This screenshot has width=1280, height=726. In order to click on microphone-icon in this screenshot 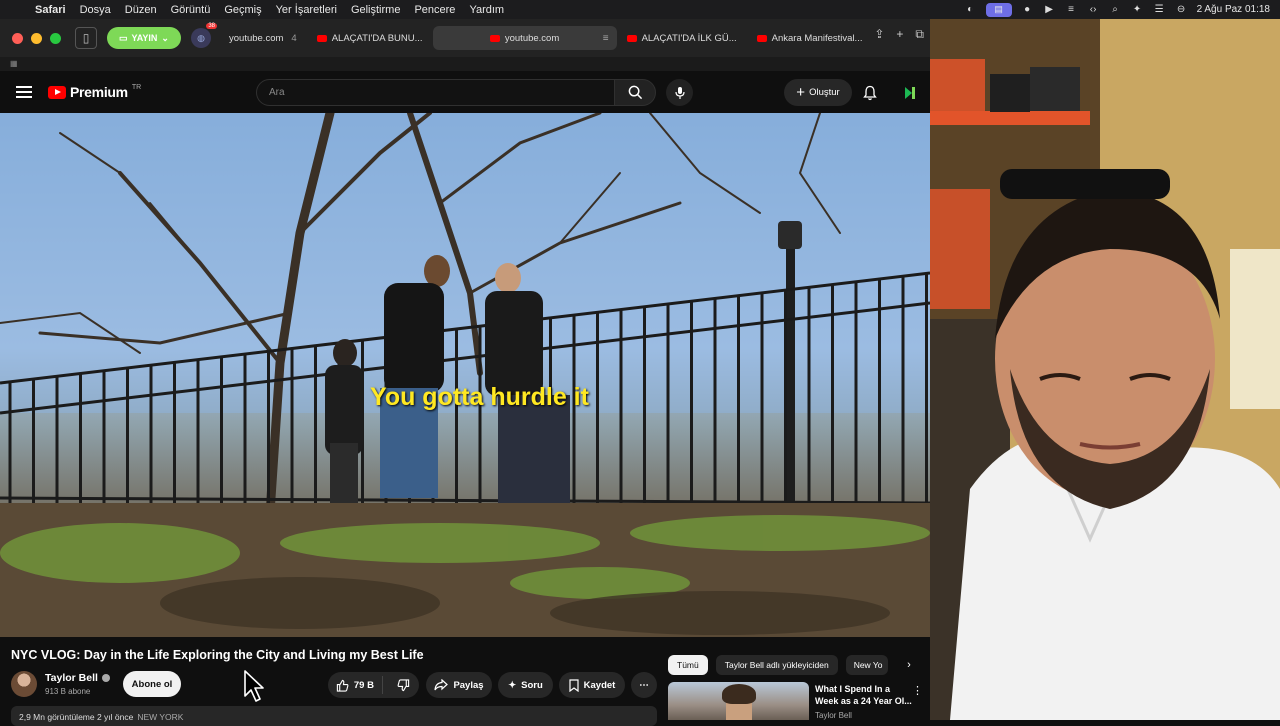, I will do `click(679, 92)`.